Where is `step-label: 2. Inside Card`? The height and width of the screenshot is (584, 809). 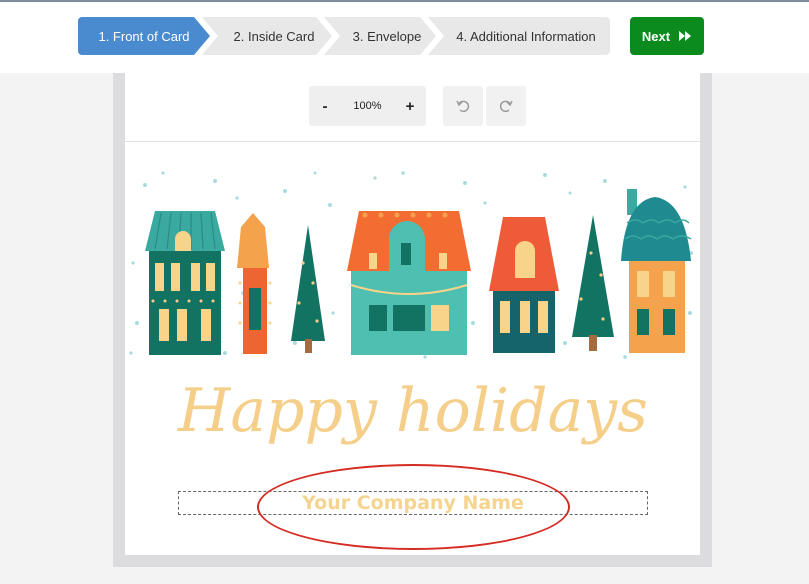
step-label: 2. Inside Card is located at coordinates (274, 36).